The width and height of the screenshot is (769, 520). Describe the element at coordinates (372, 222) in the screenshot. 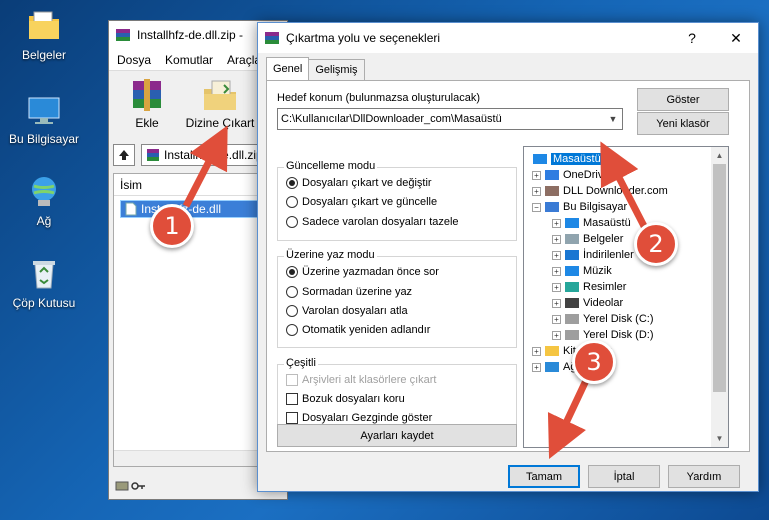

I see `update-option-freshen: Sadece varolan dosyaları tazele` at that location.